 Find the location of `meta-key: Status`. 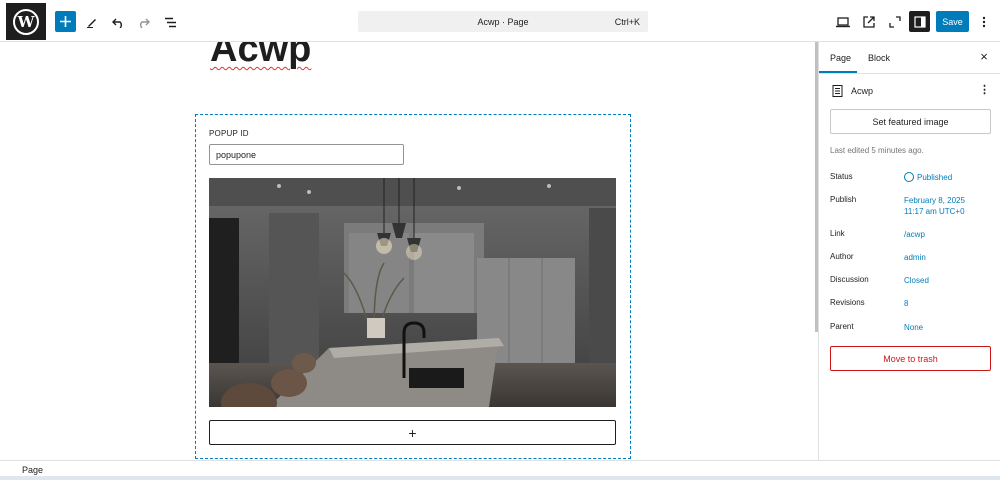

meta-key: Status is located at coordinates (841, 176).